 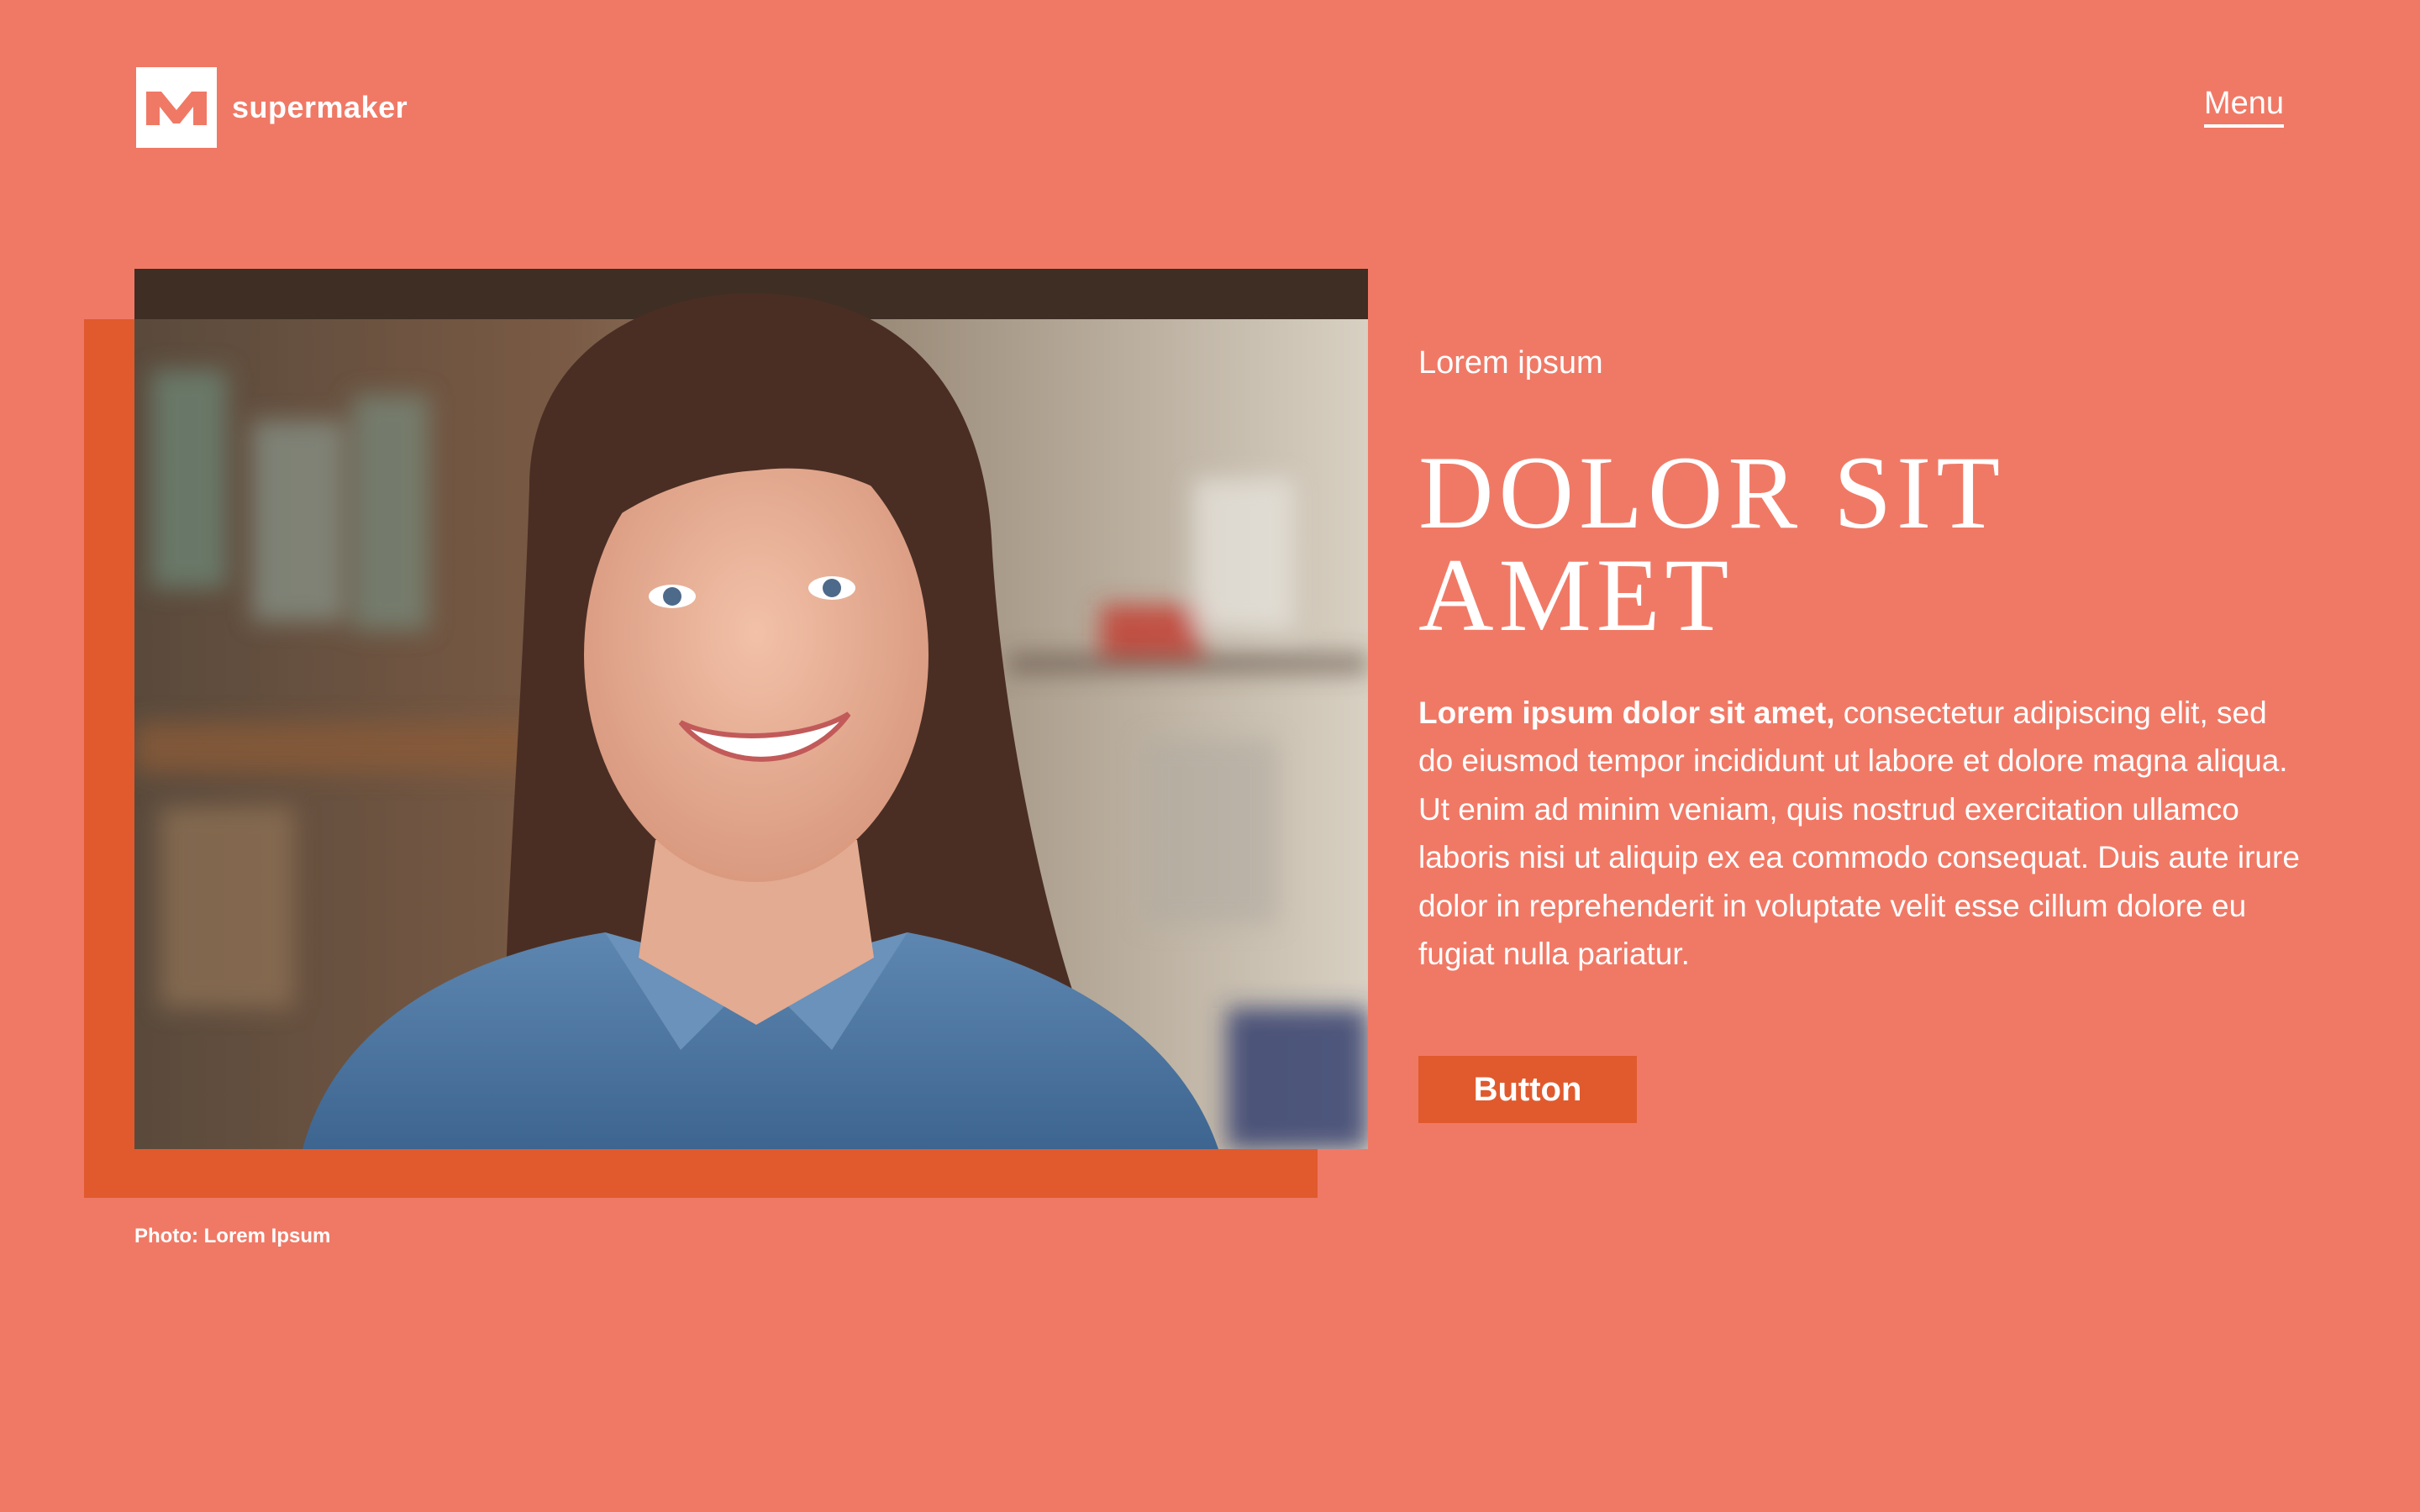 What do you see at coordinates (233, 1236) in the screenshot?
I see `photo-caption: Photo: Lorem Ipsum` at bounding box center [233, 1236].